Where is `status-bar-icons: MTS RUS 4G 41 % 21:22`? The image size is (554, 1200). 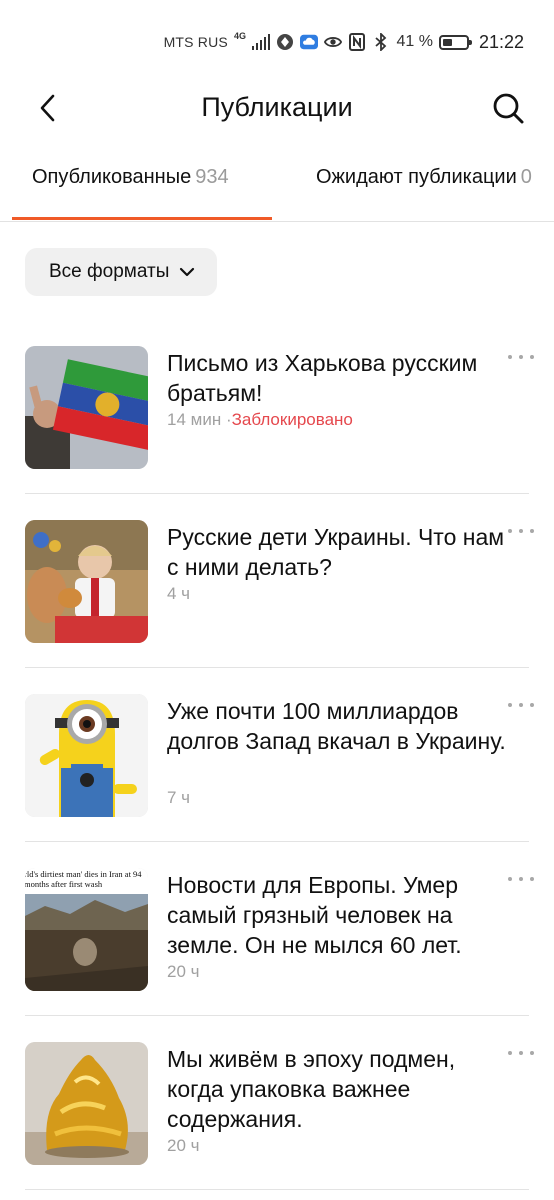
status-bar-icons: MTS RUS 4G 41 % 21:22 is located at coordinates (344, 42).